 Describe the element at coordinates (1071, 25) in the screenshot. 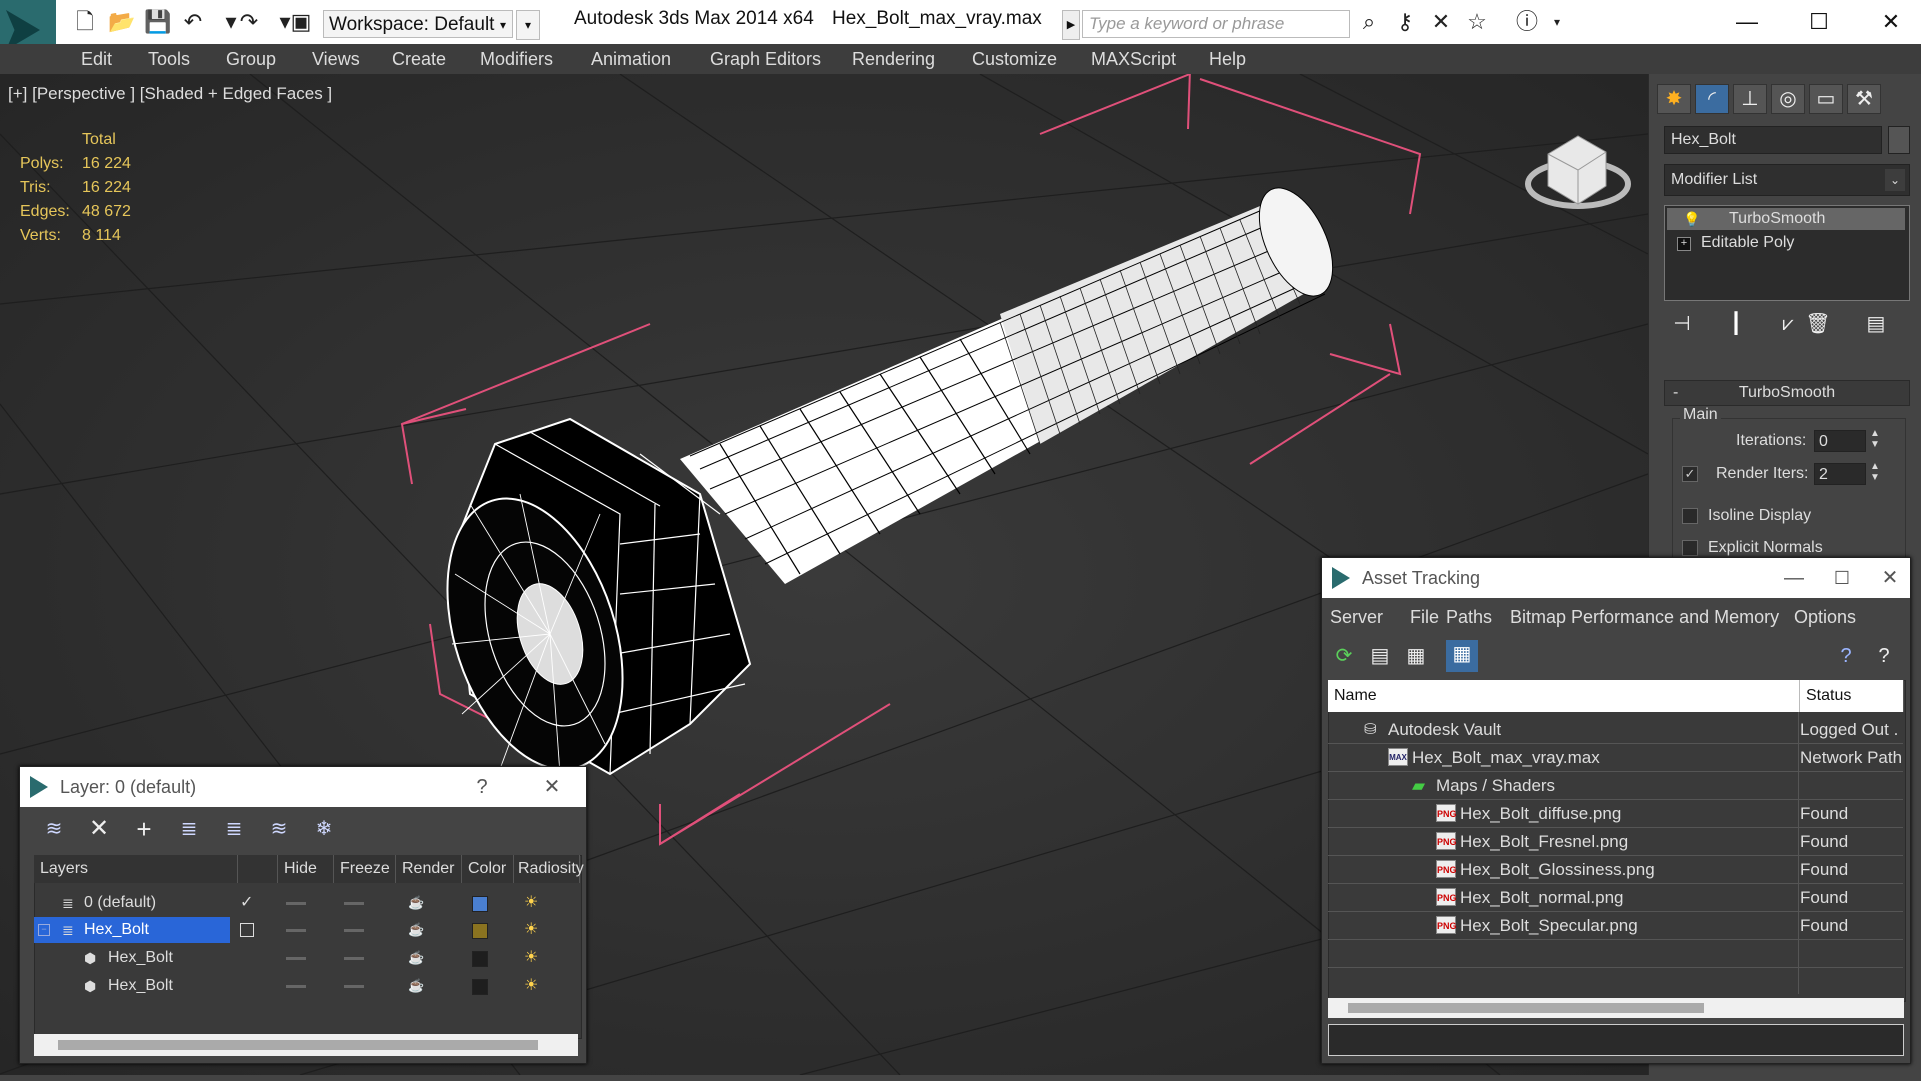

I see `search-expand-button: ▶` at that location.